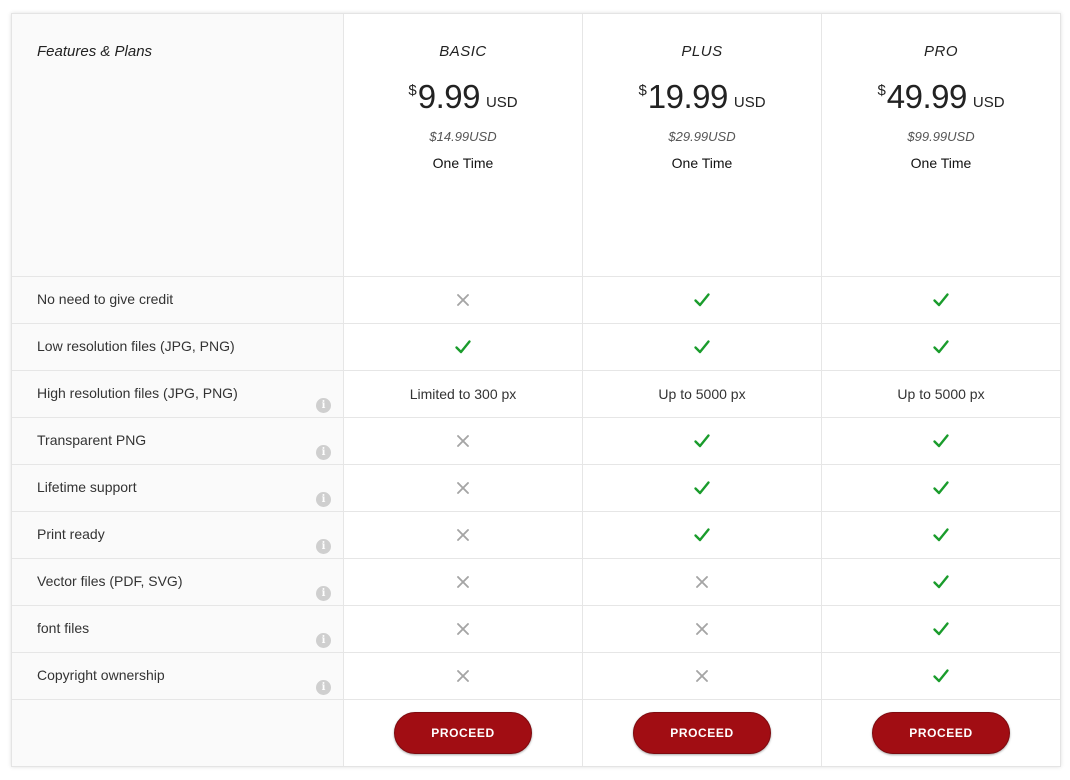 The width and height of the screenshot is (1070, 780). What do you see at coordinates (87, 487) in the screenshot?
I see `feature-label: Lifetime support` at bounding box center [87, 487].